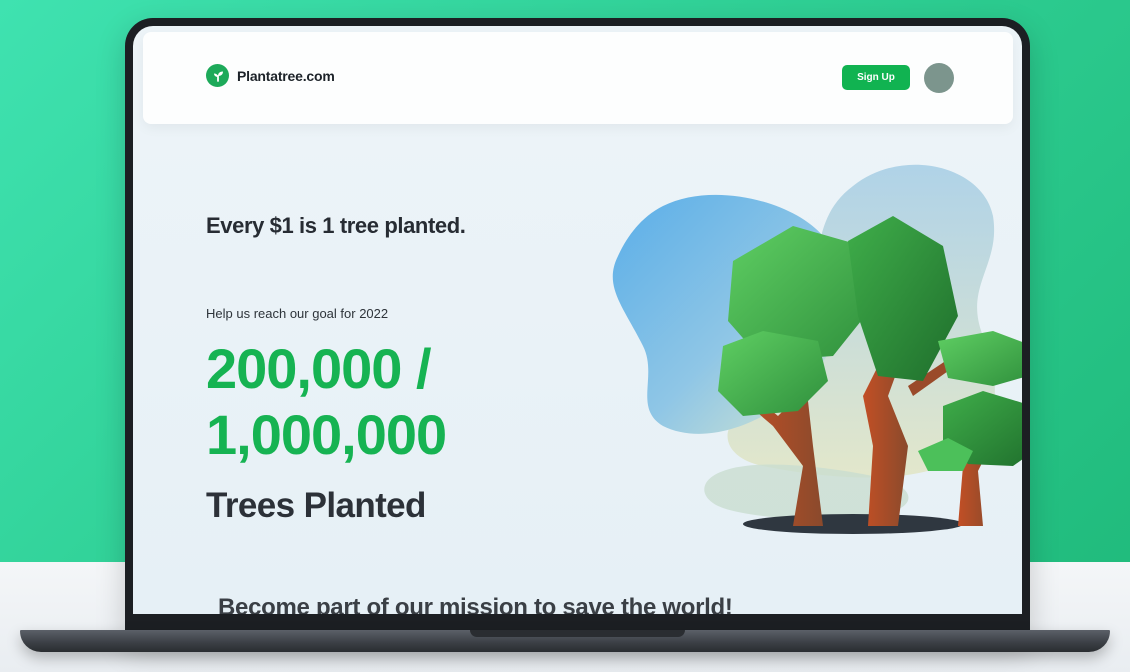 Image resolution: width=1130 pixels, height=672 pixels. I want to click on goal-text: Help us reach our goal for 2022, so click(297, 313).